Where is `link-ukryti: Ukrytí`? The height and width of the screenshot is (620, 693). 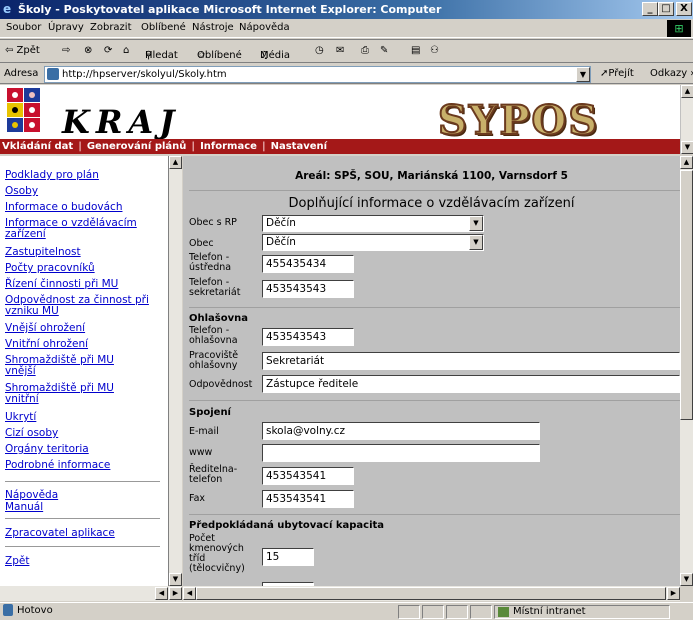
link-ukryti: Ukrytí is located at coordinates (20, 417).